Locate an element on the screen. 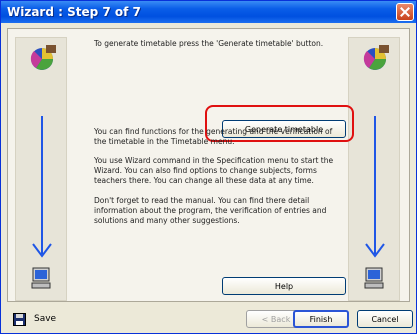 The height and width of the screenshot is (334, 417). finish-button: Finish is located at coordinates (321, 319).